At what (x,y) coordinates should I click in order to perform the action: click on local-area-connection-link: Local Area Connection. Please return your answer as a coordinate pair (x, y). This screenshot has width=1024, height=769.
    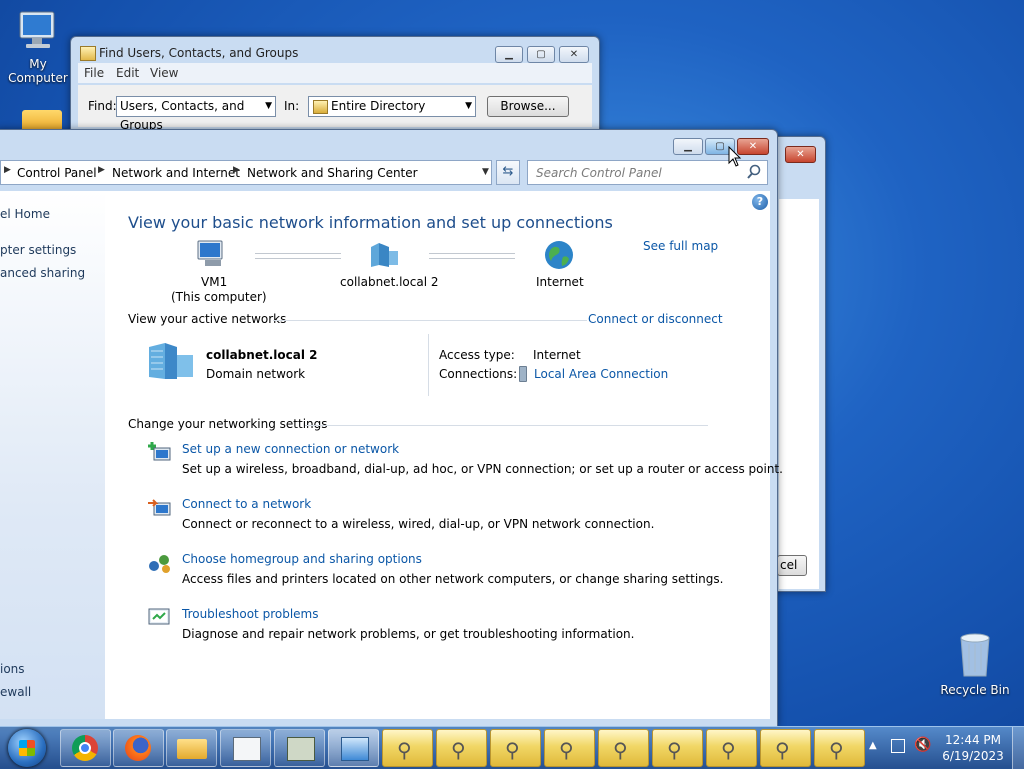
    Looking at the image, I should click on (601, 374).